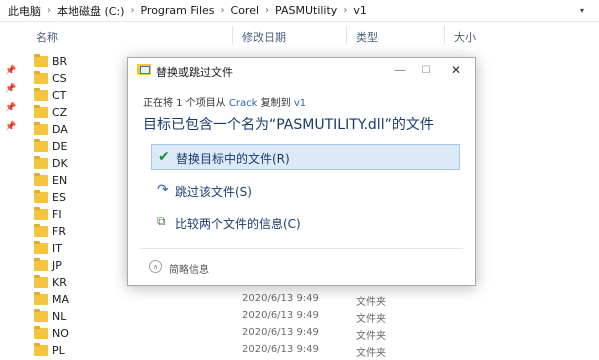  I want to click on file-name: DA, so click(60, 129).